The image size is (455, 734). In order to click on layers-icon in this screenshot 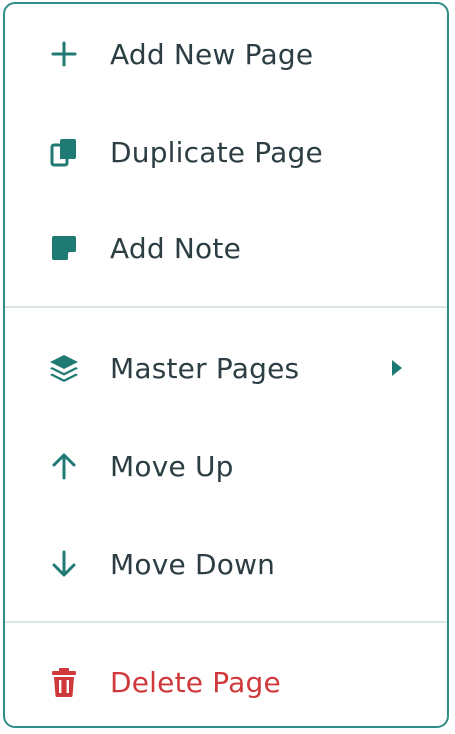, I will do `click(64, 368)`.